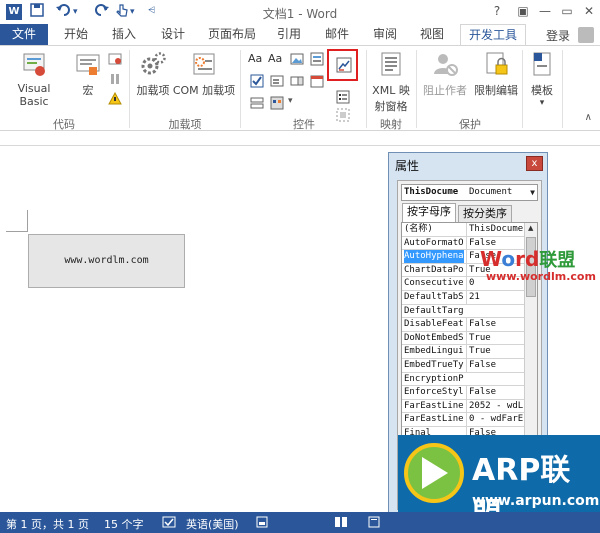 The image size is (600, 533). Describe the element at coordinates (463, 312) in the screenshot. I see `property-row: DefaultTarg` at that location.